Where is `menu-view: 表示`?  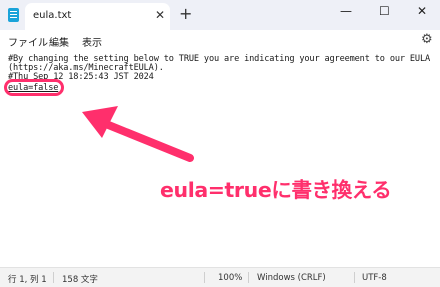
menu-view: 表示 is located at coordinates (92, 41).